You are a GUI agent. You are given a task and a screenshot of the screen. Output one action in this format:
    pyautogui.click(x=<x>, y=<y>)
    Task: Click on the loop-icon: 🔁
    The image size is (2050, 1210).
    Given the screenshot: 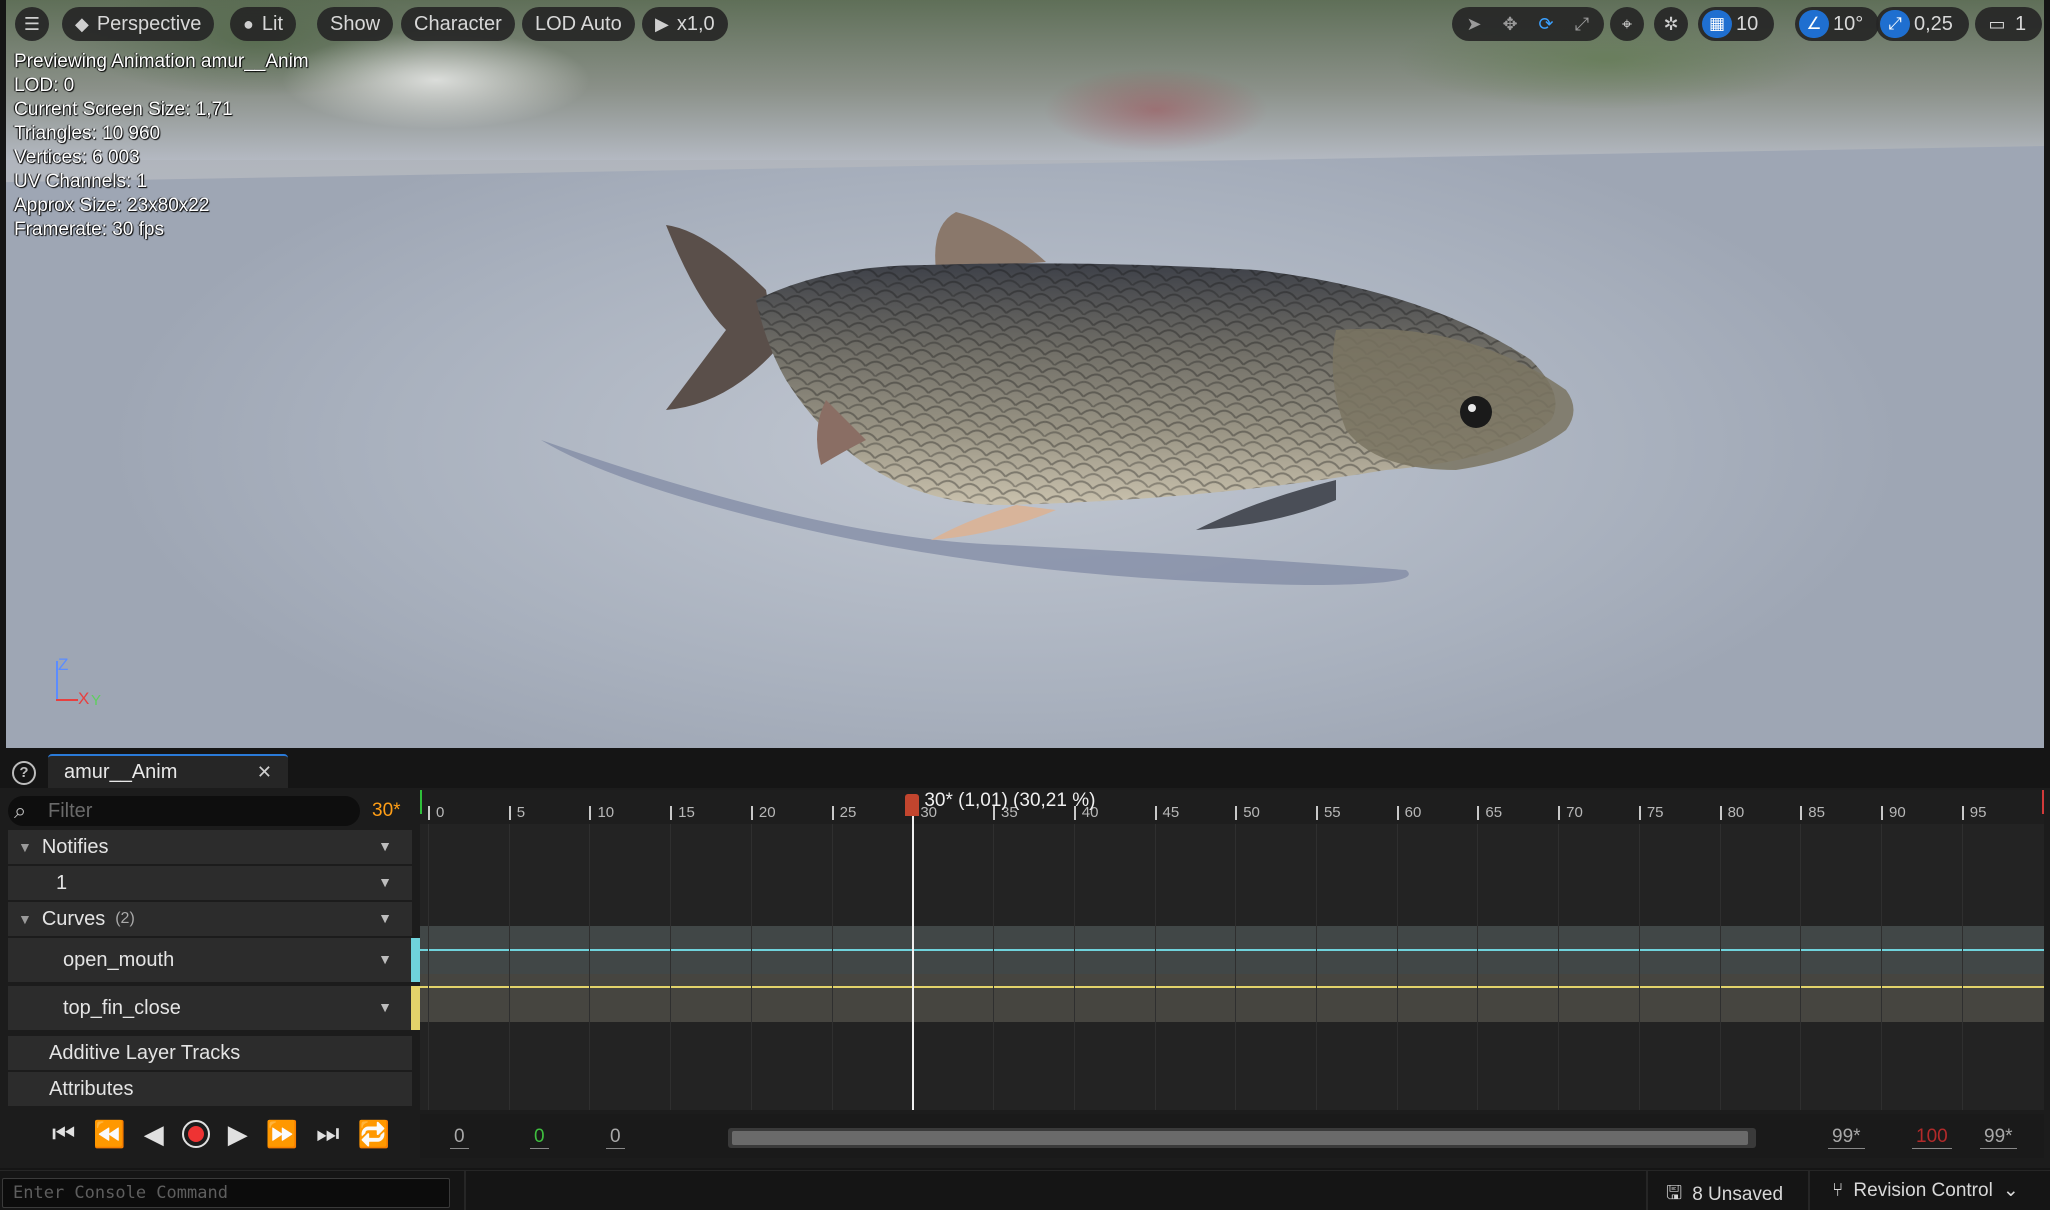 What is the action you would take?
    pyautogui.click(x=374, y=1134)
    